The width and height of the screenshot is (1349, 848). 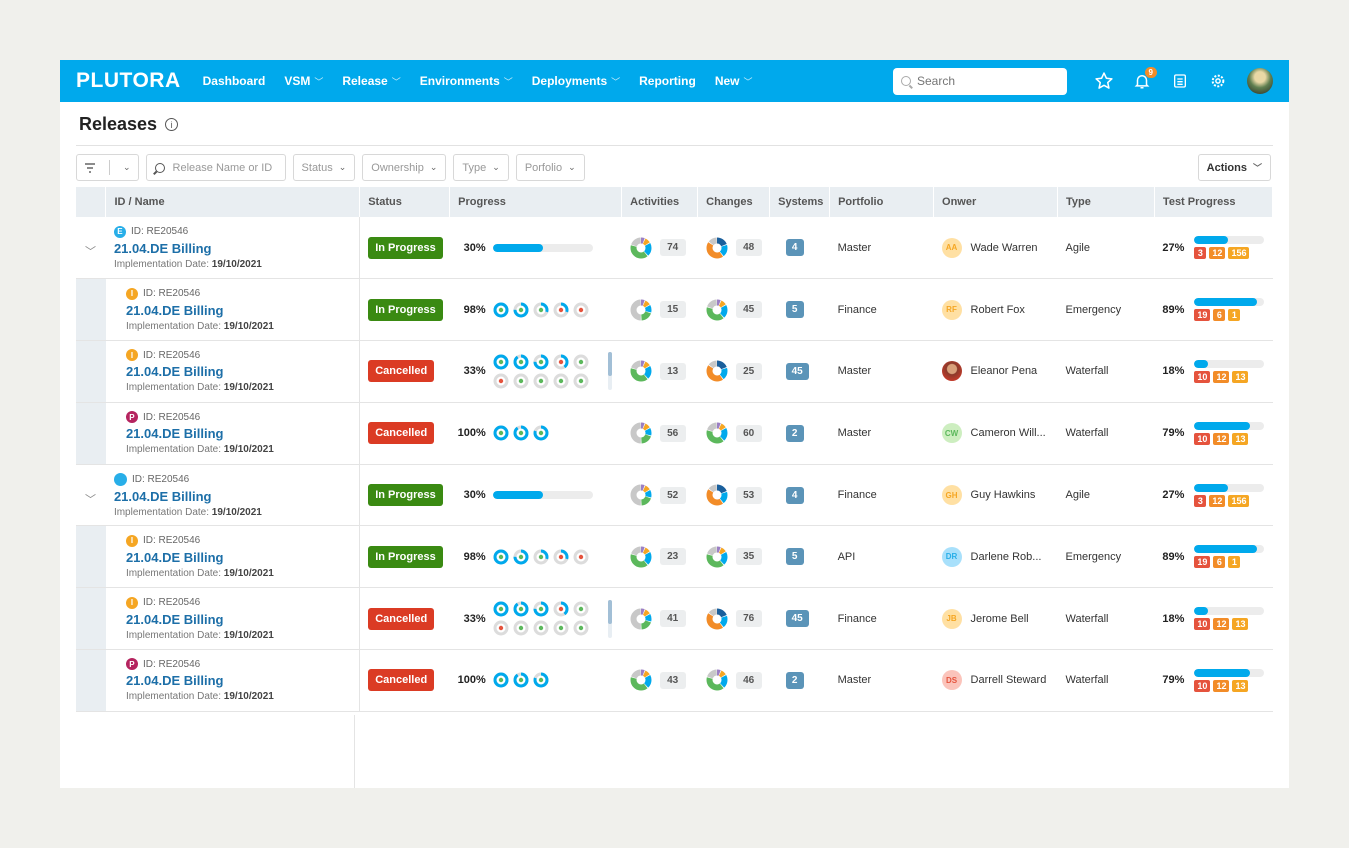 I want to click on gear-icon, so click(x=1218, y=81).